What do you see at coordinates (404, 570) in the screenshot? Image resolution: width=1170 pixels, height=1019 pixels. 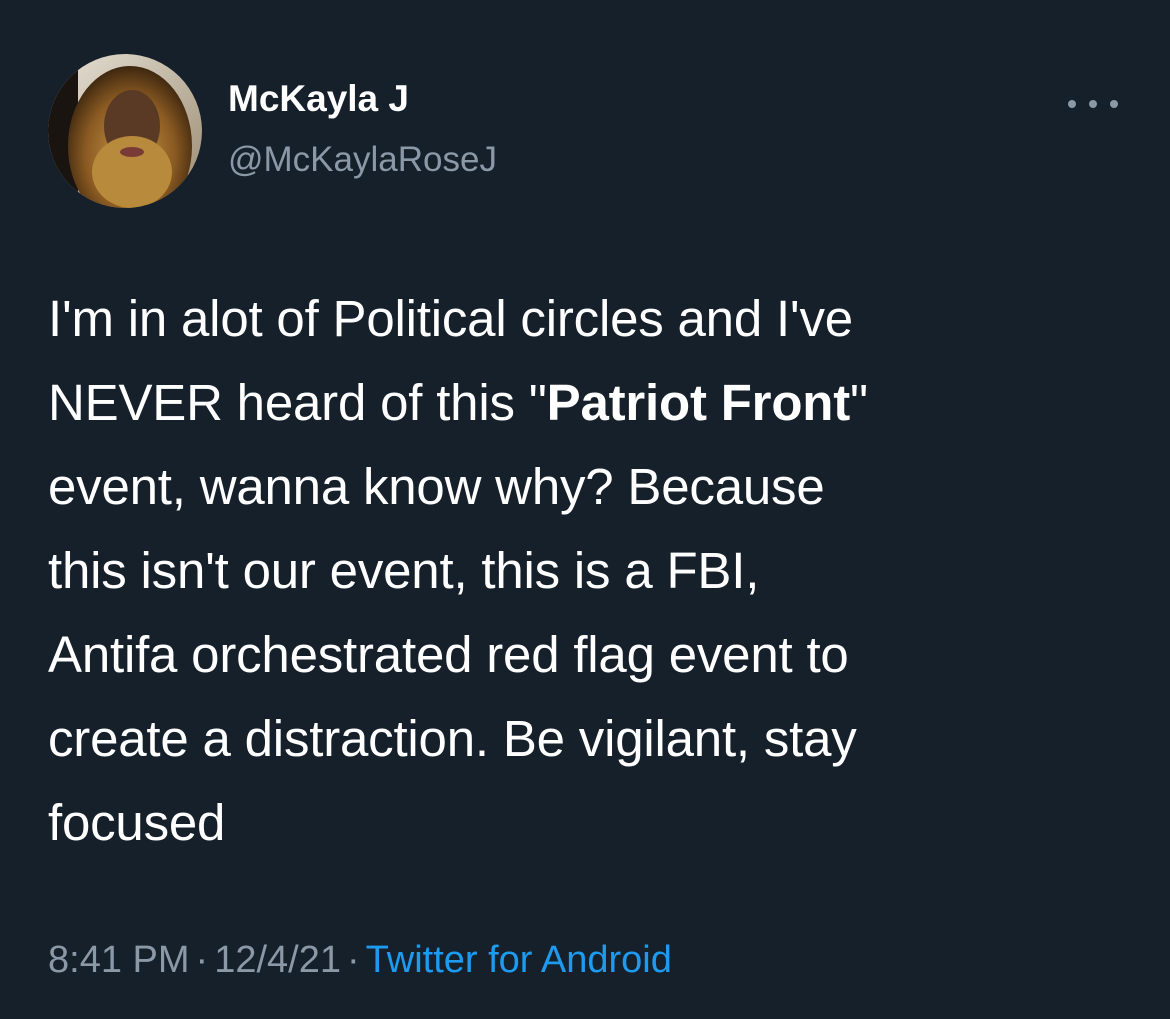 I see `tweet-text-line: this isn't our event, this is a FBI,` at bounding box center [404, 570].